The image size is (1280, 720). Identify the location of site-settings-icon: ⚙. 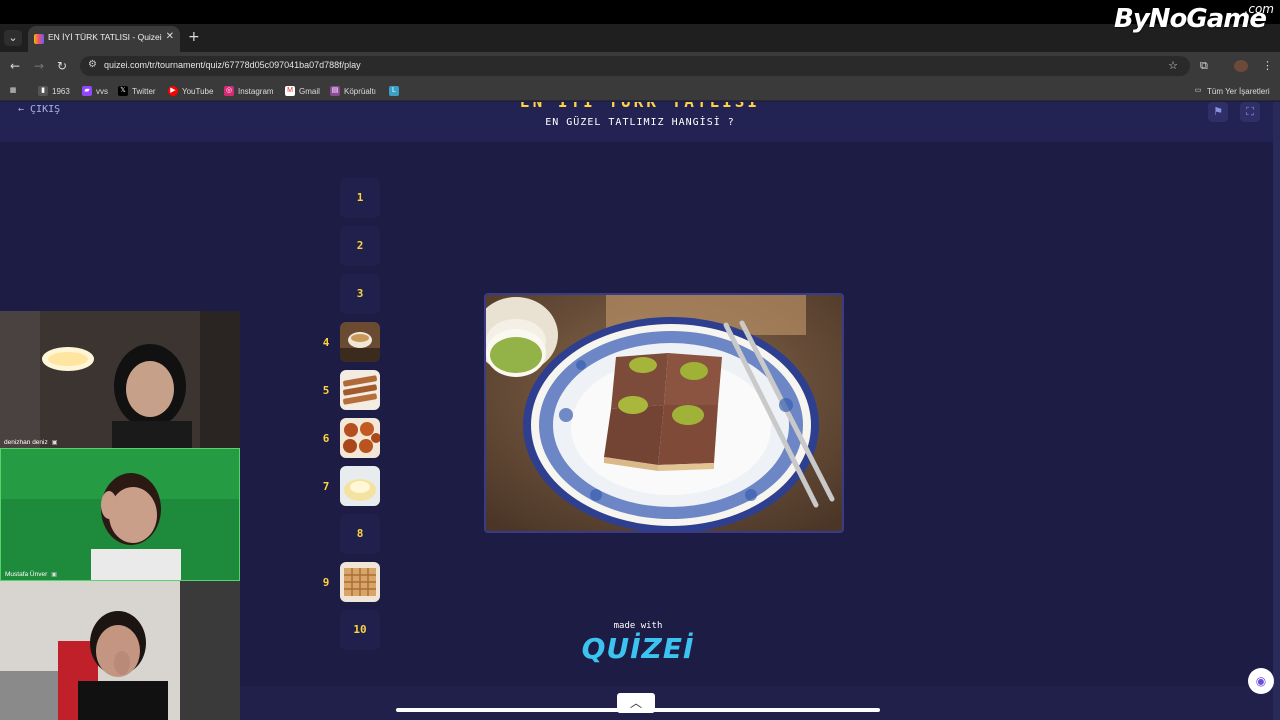
(92, 64).